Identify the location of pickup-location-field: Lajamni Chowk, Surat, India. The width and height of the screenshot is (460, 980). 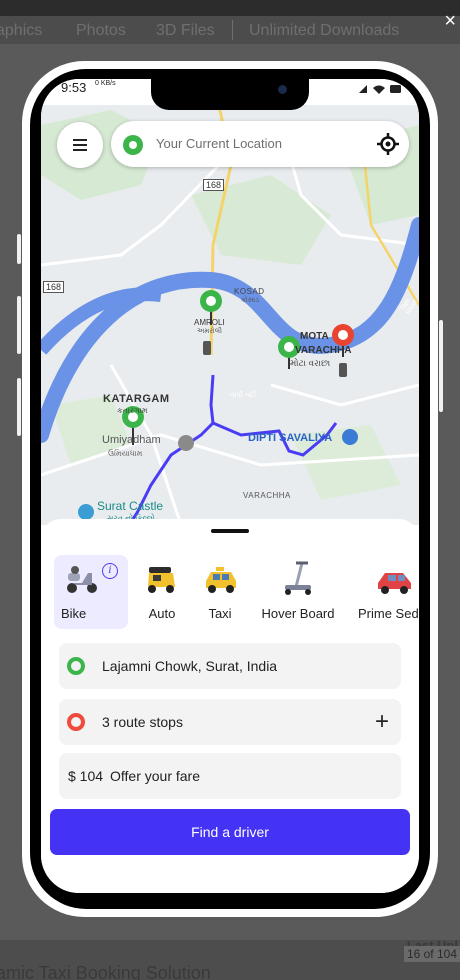
(230, 666).